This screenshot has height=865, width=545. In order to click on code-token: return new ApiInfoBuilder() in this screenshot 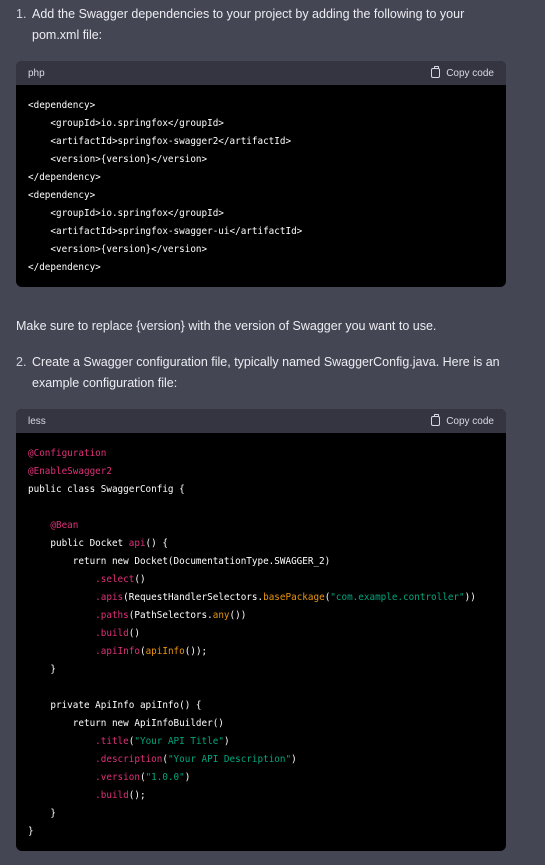, I will do `click(126, 723)`.